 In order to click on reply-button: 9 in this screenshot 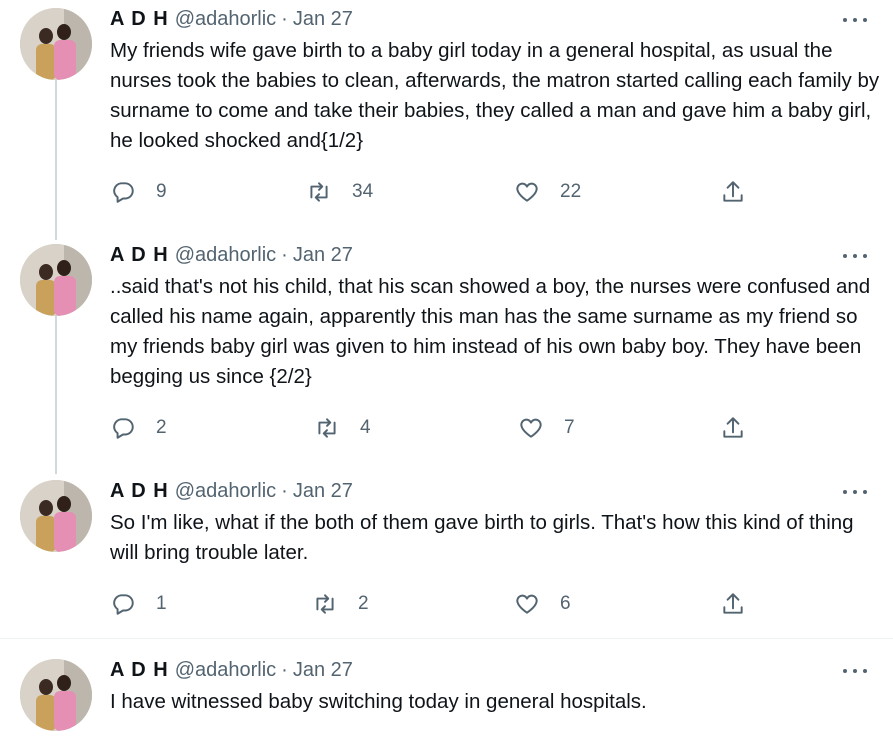, I will do `click(138, 192)`.